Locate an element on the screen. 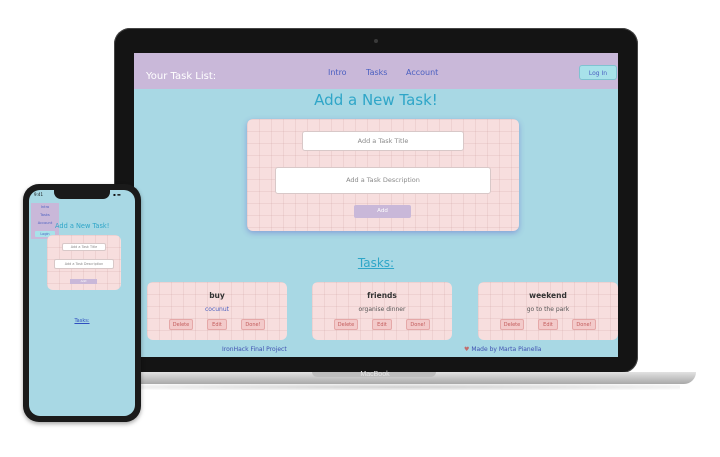 The height and width of the screenshot is (457, 720). brand-label: MacBook is located at coordinates (375, 374).